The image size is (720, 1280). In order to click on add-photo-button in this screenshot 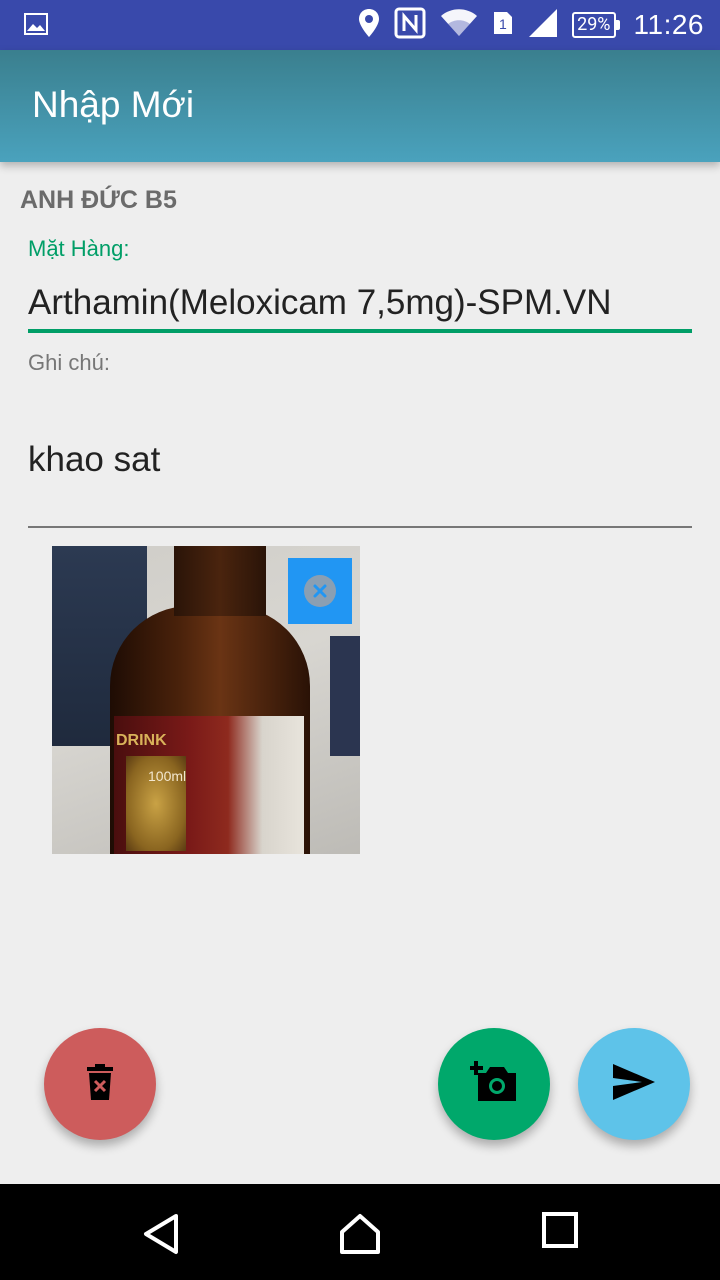, I will do `click(494, 1084)`.